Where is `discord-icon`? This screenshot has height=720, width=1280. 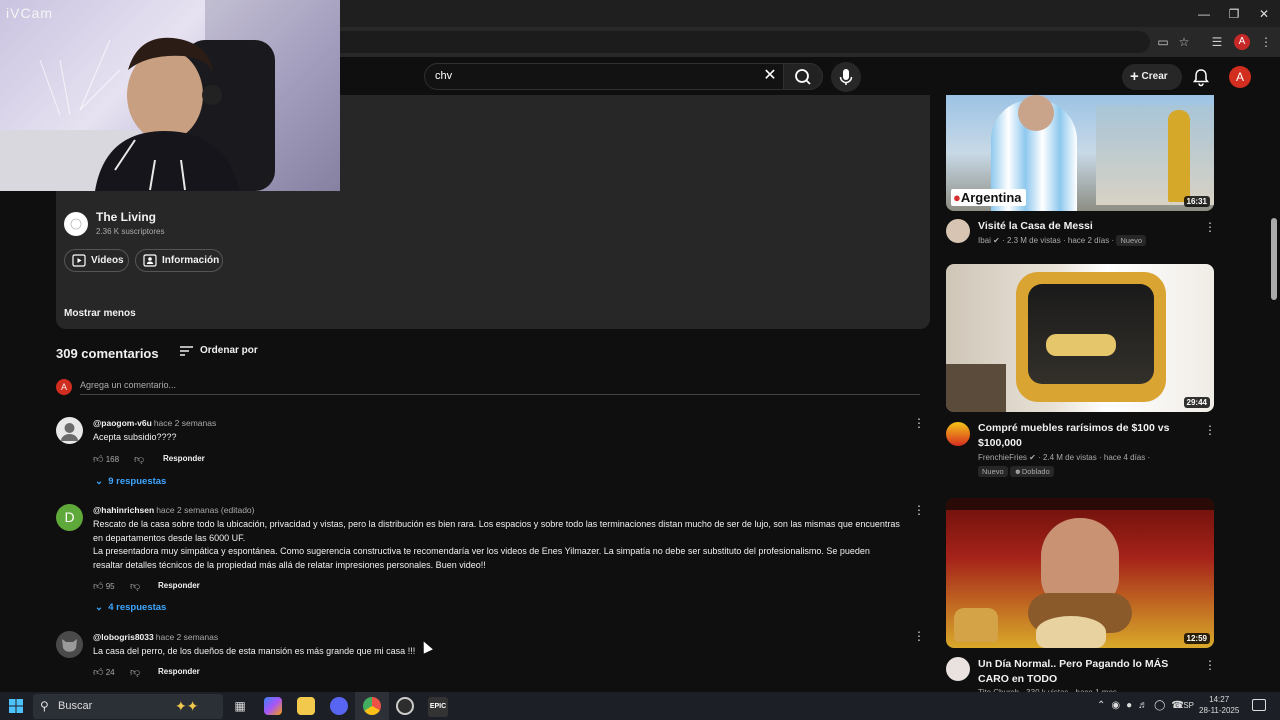
discord-icon is located at coordinates (339, 706).